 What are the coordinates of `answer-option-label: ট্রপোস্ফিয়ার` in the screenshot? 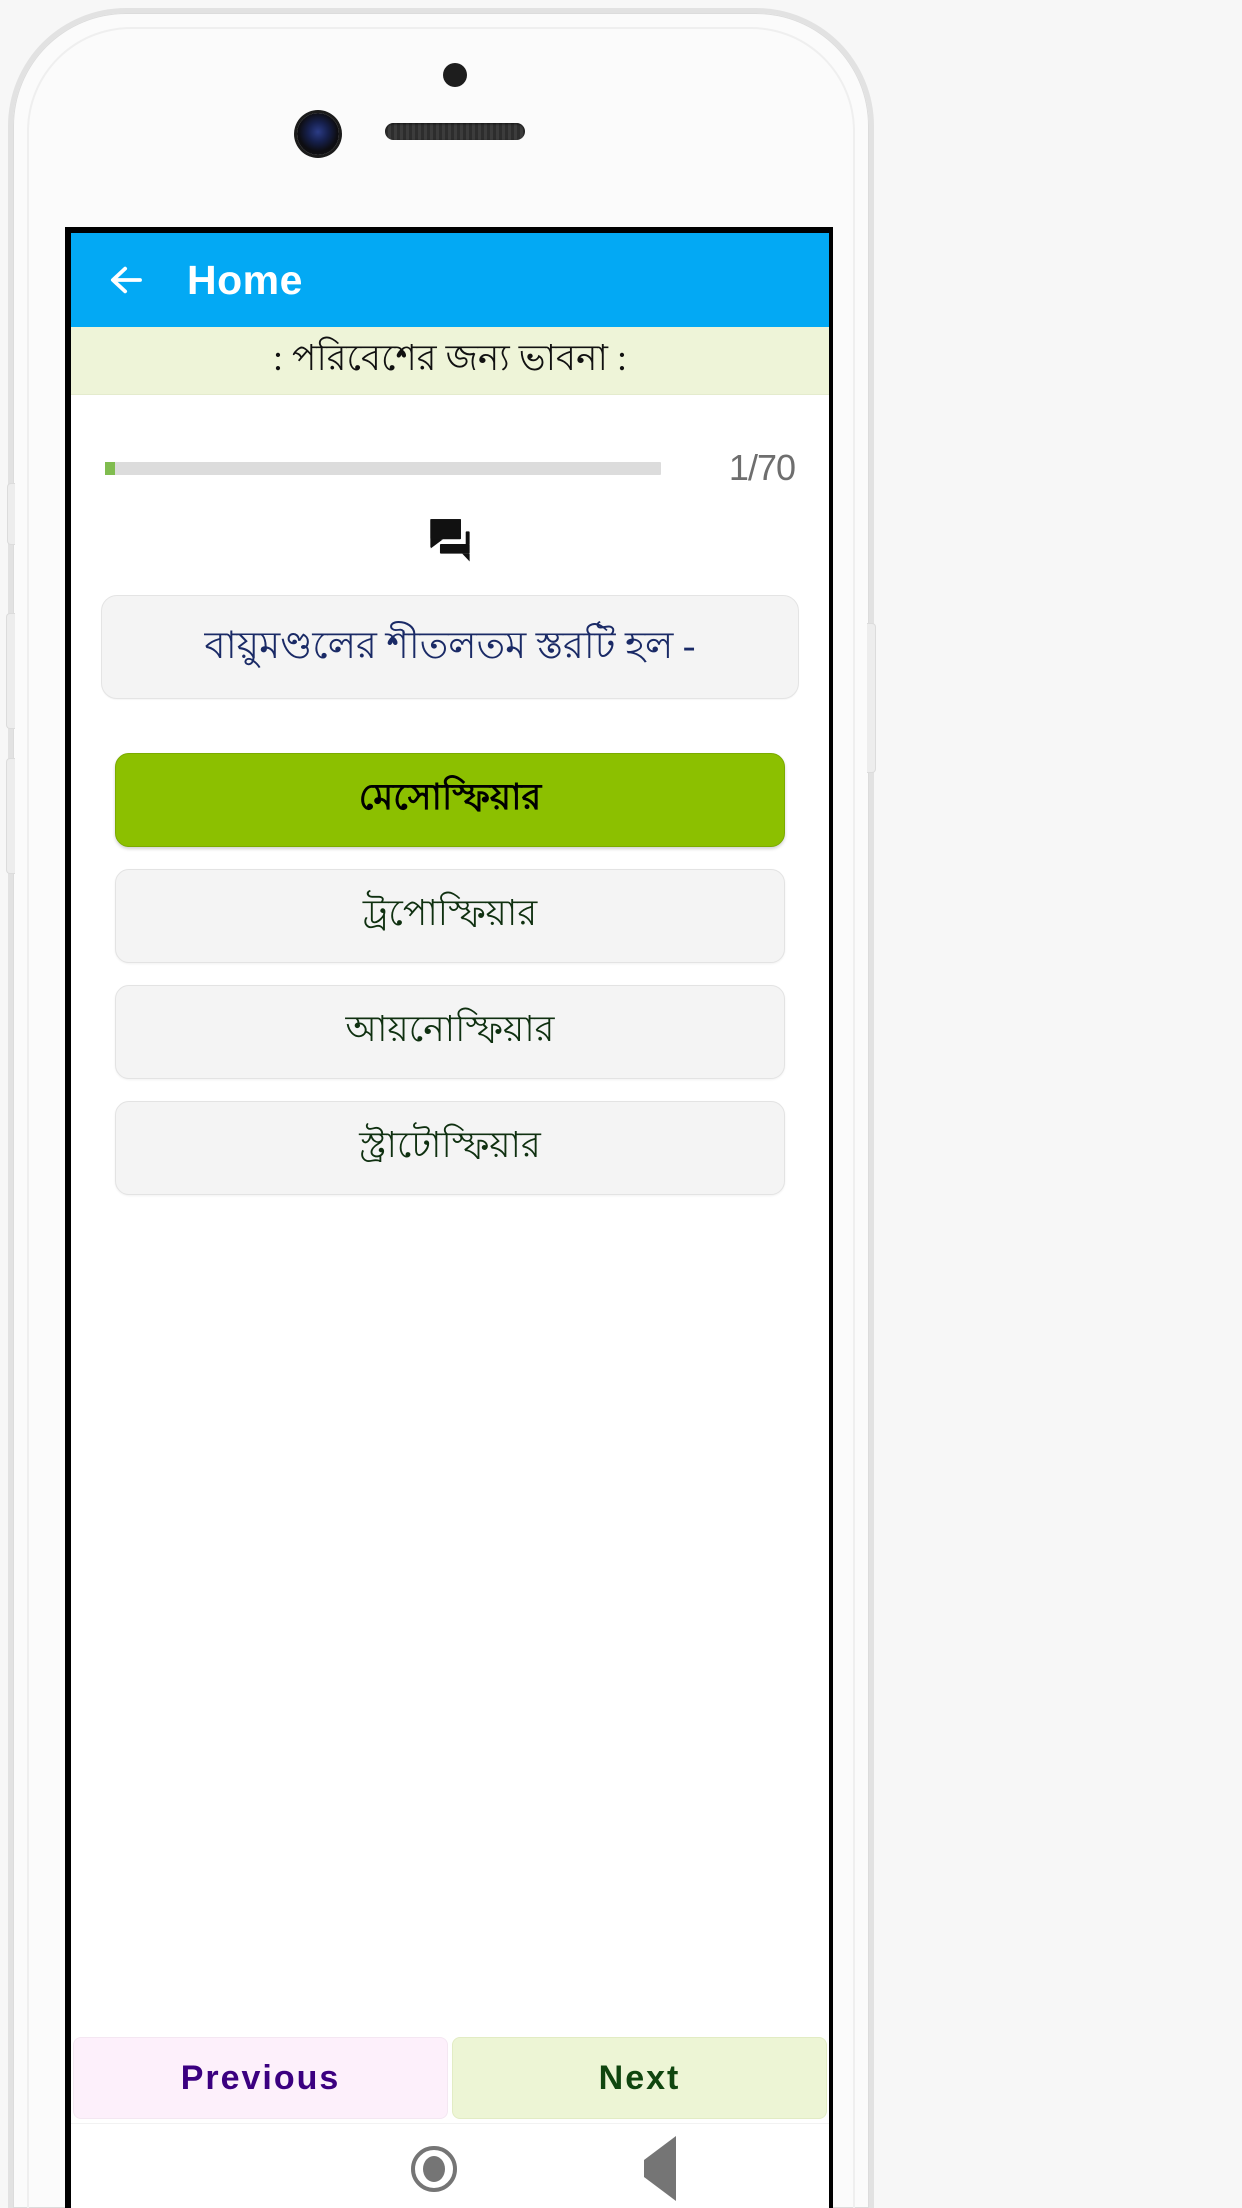 It's located at (450, 913).